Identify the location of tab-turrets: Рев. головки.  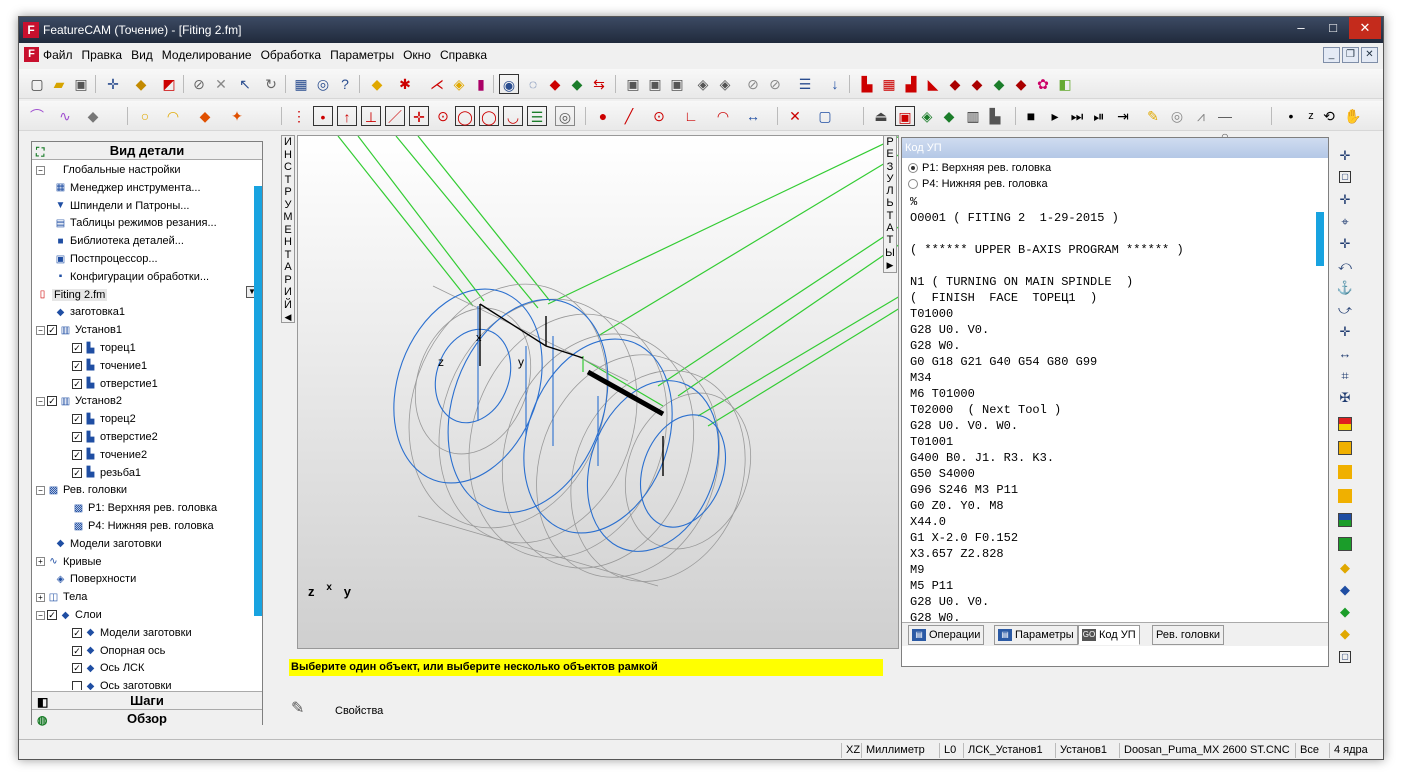
(1188, 635).